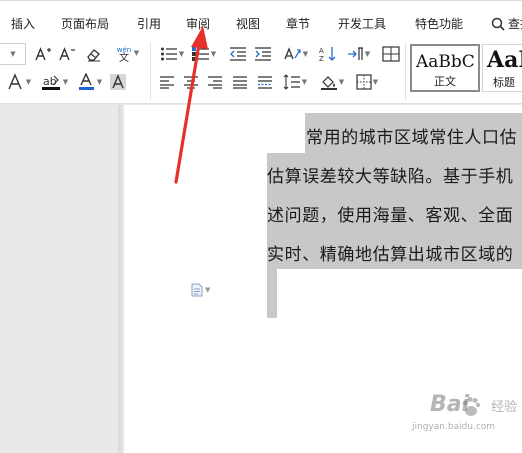  Describe the element at coordinates (454, 427) in the screenshot. I see `watermark-url: jingyan.baidu.com` at that location.